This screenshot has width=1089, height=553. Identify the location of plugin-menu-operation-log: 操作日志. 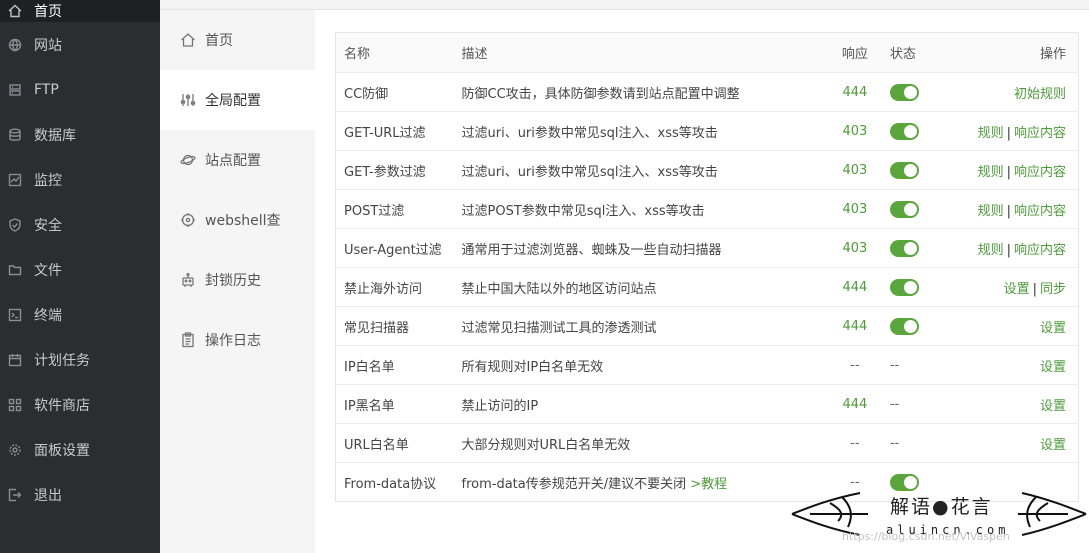
(237, 340).